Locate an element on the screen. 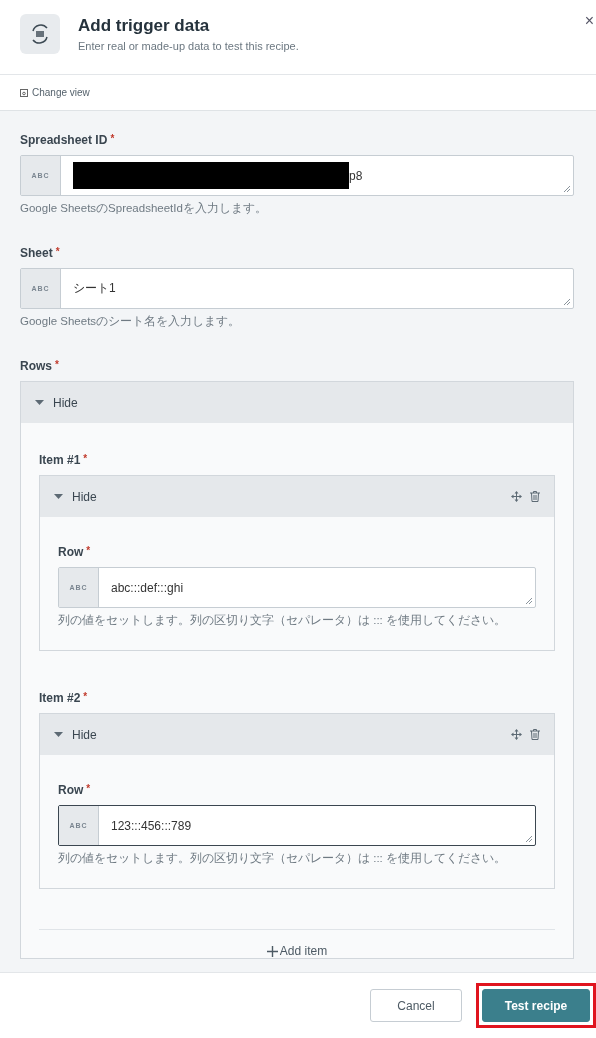  field-hint: Google Sheetsのシート名を入力します。 is located at coordinates (131, 321).